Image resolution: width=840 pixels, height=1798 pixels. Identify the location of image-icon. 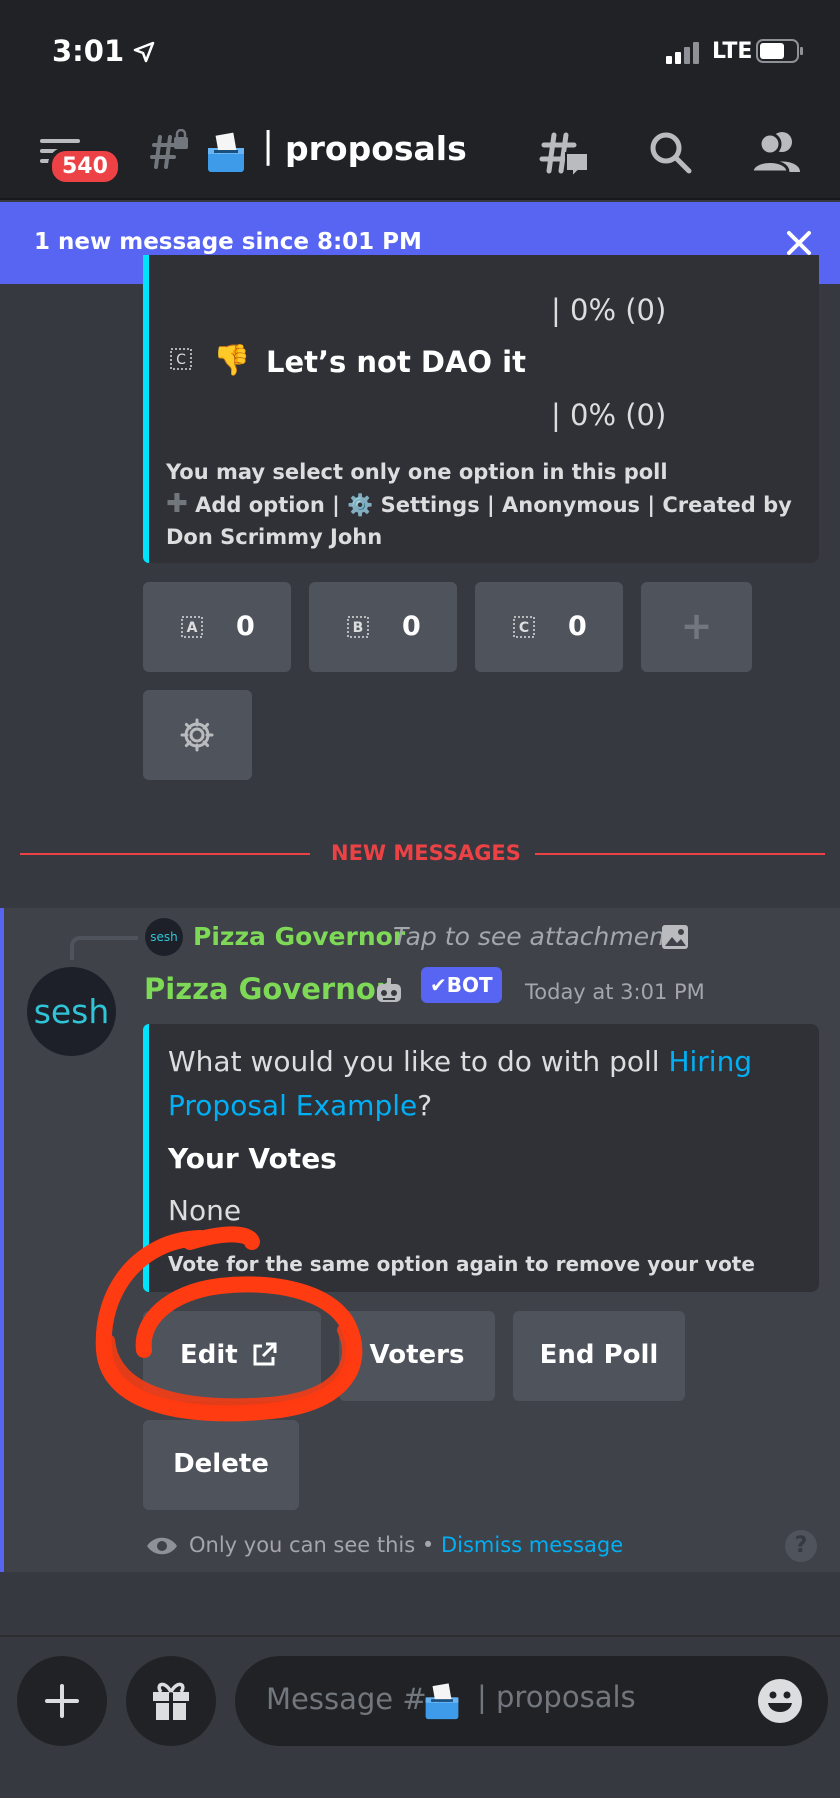
(675, 937).